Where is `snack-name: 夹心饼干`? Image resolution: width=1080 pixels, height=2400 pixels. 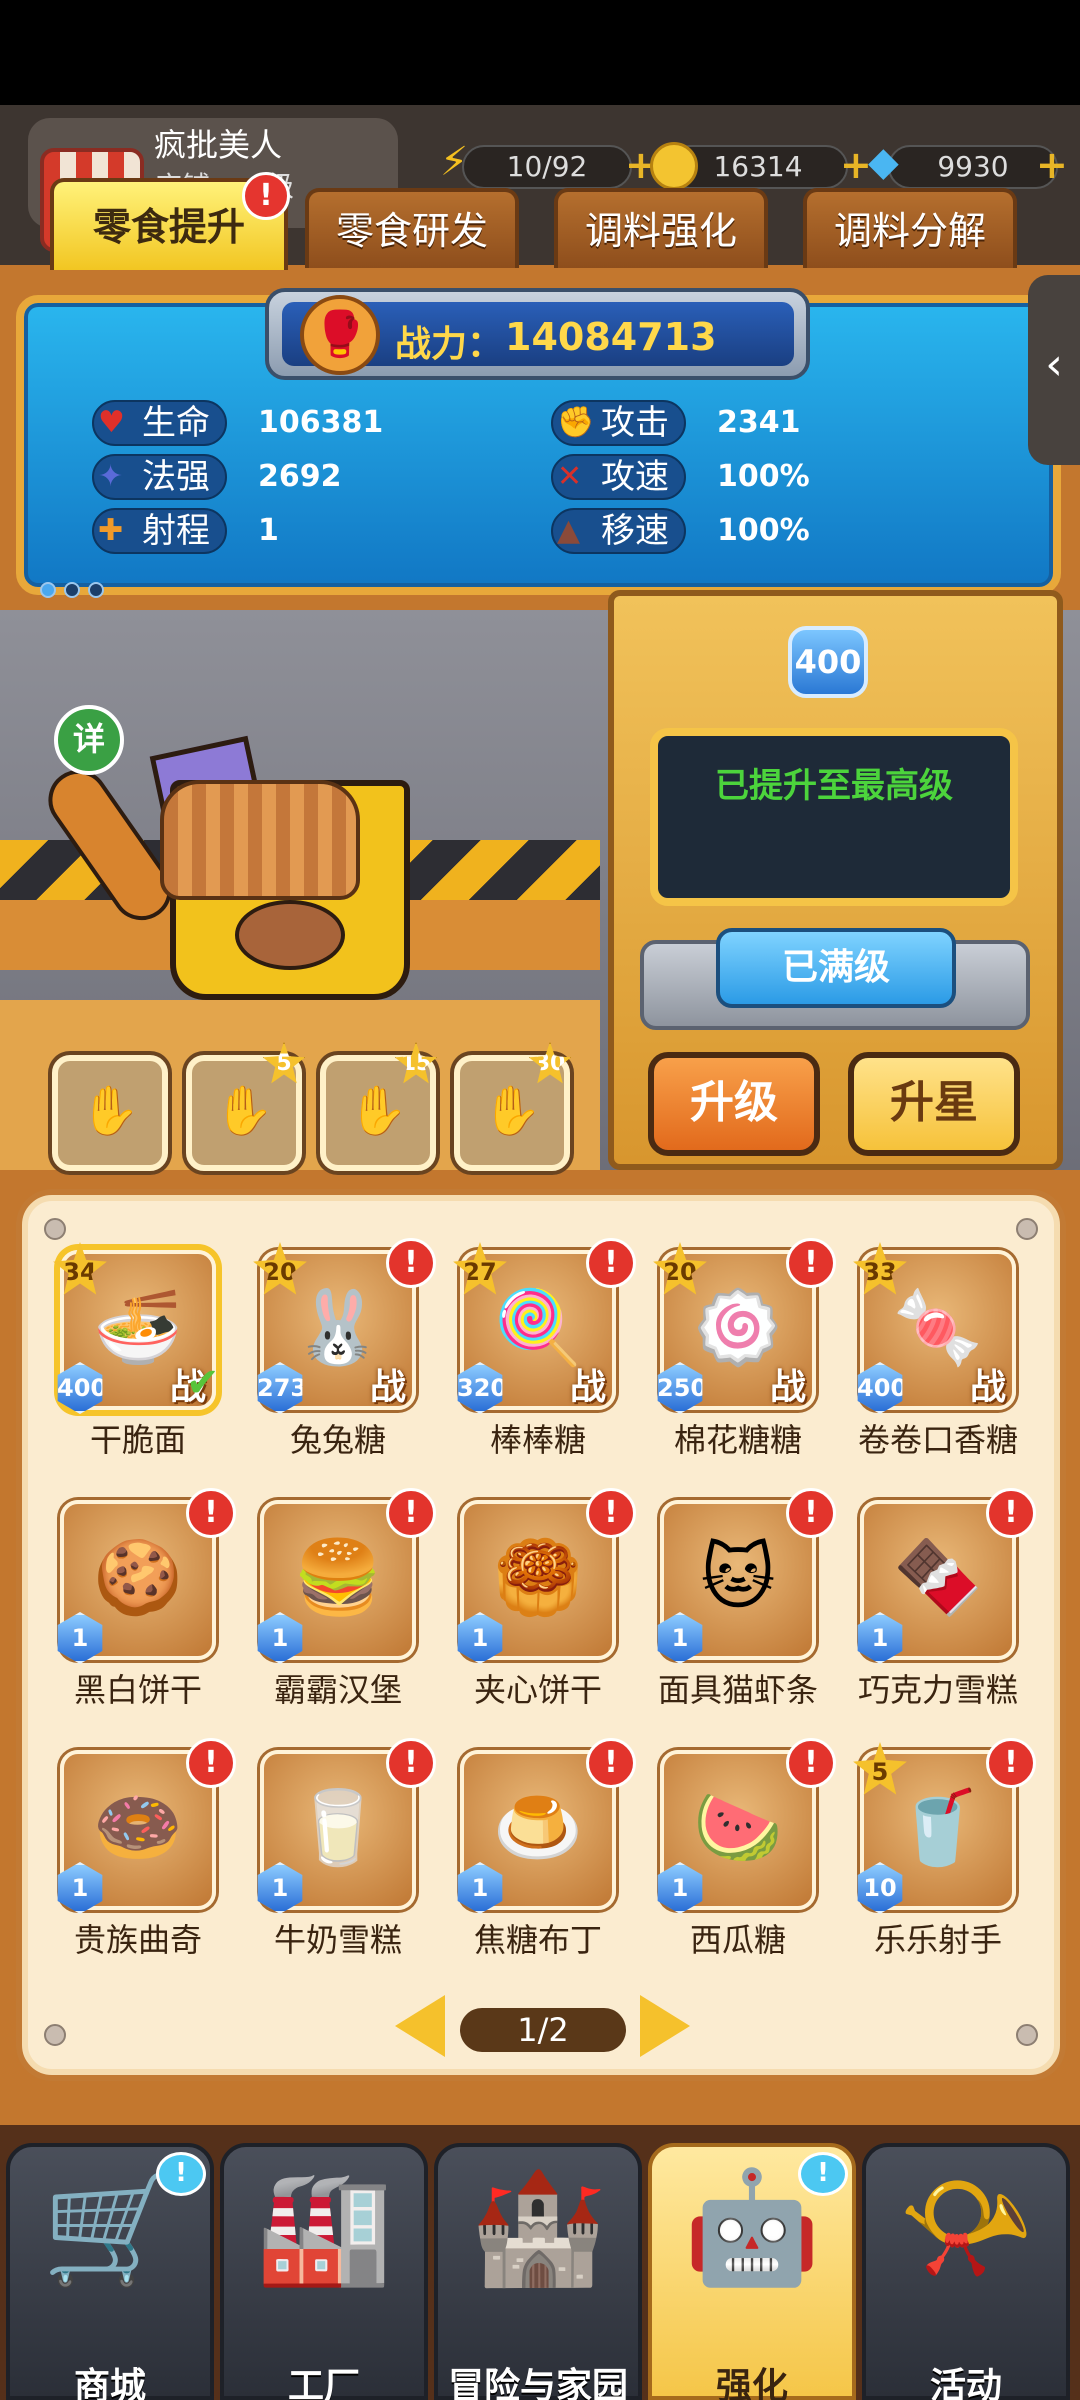 snack-name: 夹心饼干 is located at coordinates (537, 1690).